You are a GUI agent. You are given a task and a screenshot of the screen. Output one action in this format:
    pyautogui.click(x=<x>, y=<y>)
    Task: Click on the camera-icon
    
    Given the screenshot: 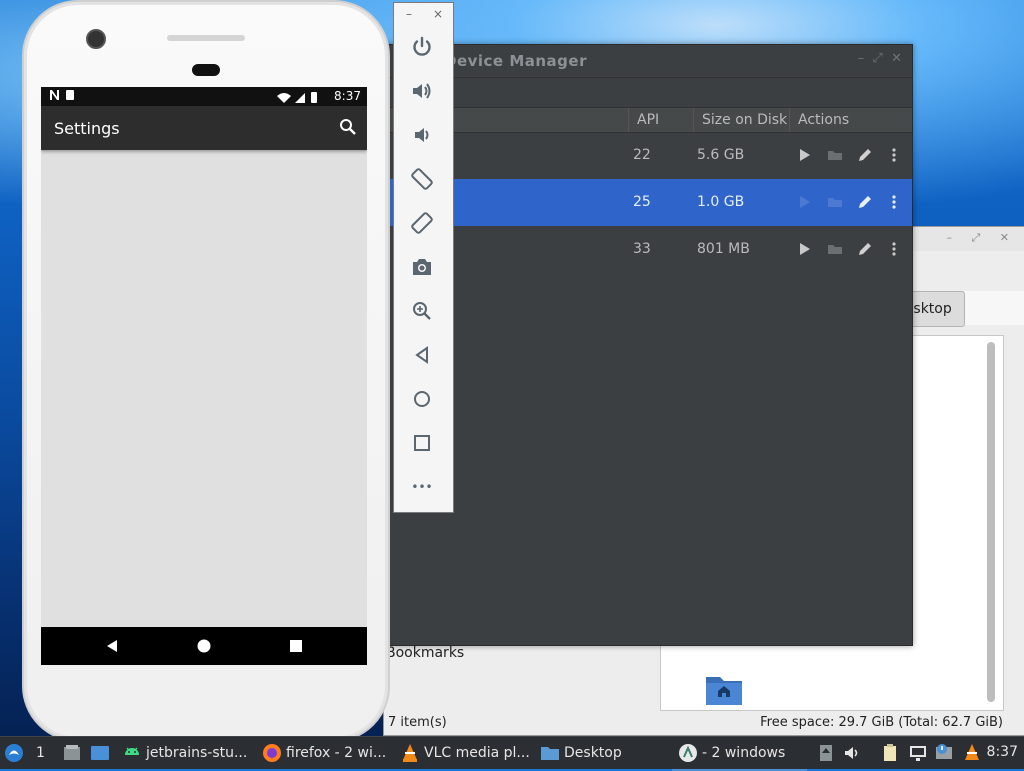 What is the action you would take?
    pyautogui.click(x=422, y=267)
    